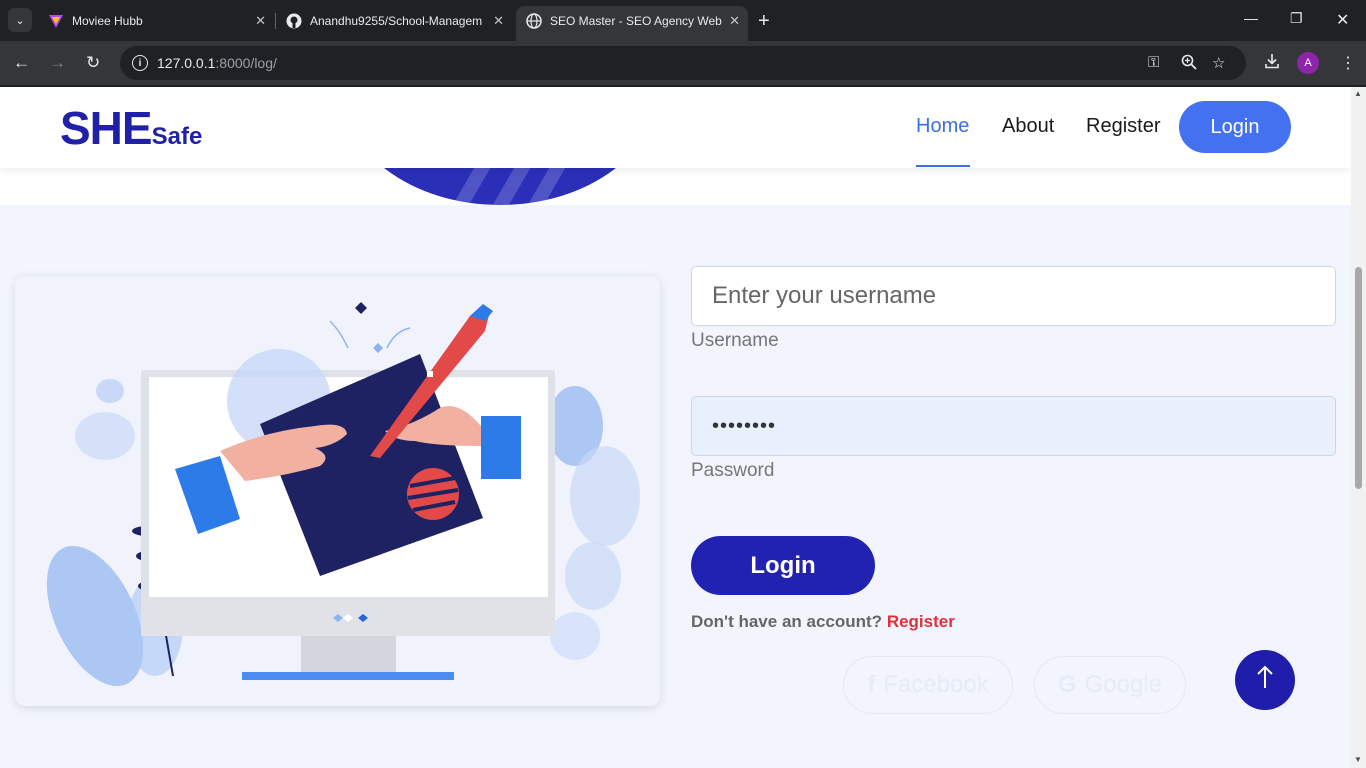 The image size is (1366, 768). Describe the element at coordinates (787, 621) in the screenshot. I see `no-account-text: Don't have an account?` at that location.